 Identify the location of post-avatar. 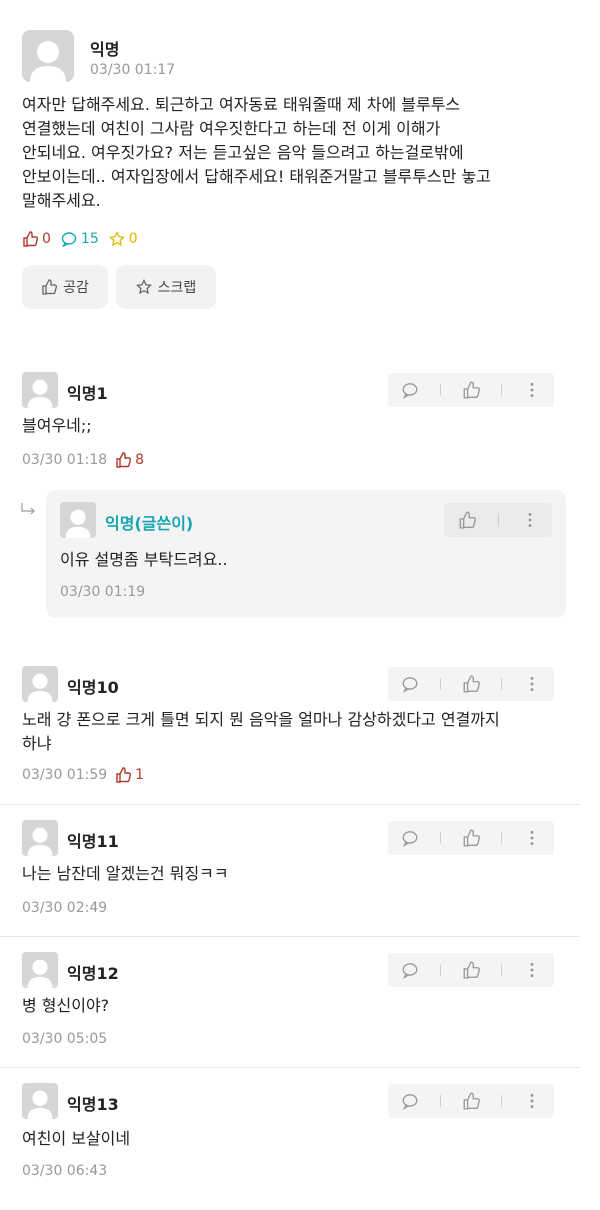
(48, 56).